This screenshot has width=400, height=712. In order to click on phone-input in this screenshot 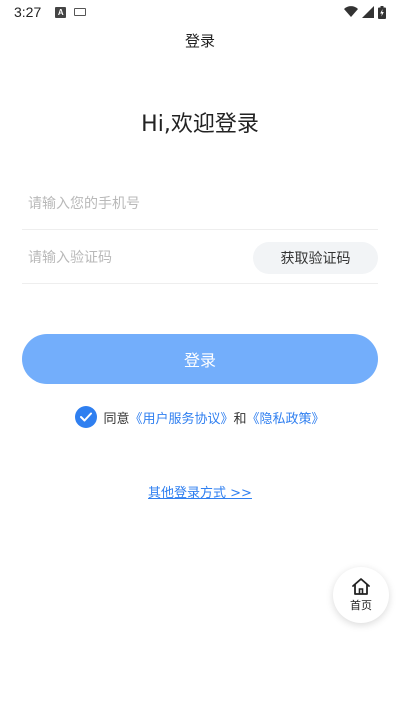, I will do `click(200, 203)`.